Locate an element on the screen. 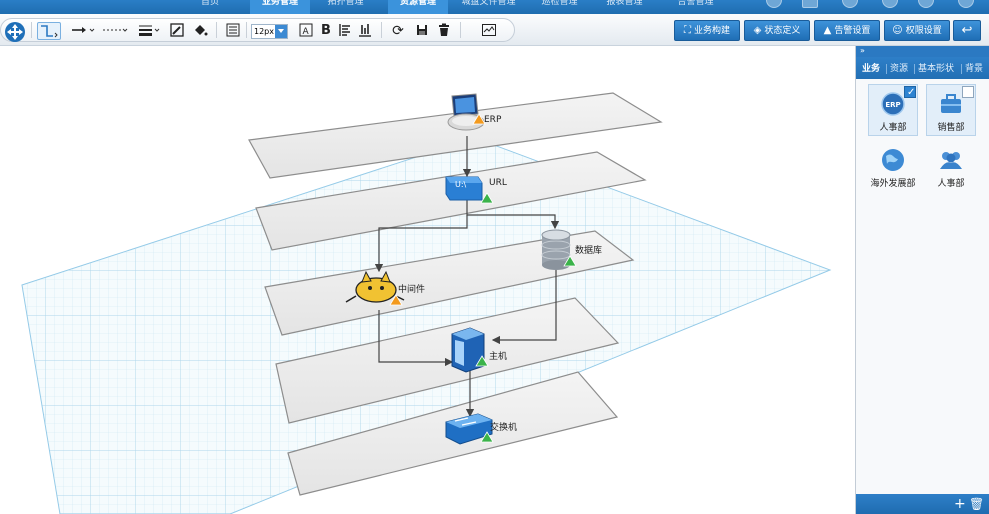 Image resolution: width=989 pixels, height=514 pixels. perm-set-button: ☺ 权限设置 is located at coordinates (917, 30).